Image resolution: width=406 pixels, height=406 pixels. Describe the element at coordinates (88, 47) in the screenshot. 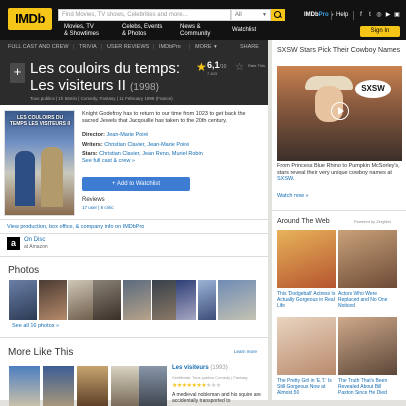

I see `subnav-trivia: TRIVIA` at that location.